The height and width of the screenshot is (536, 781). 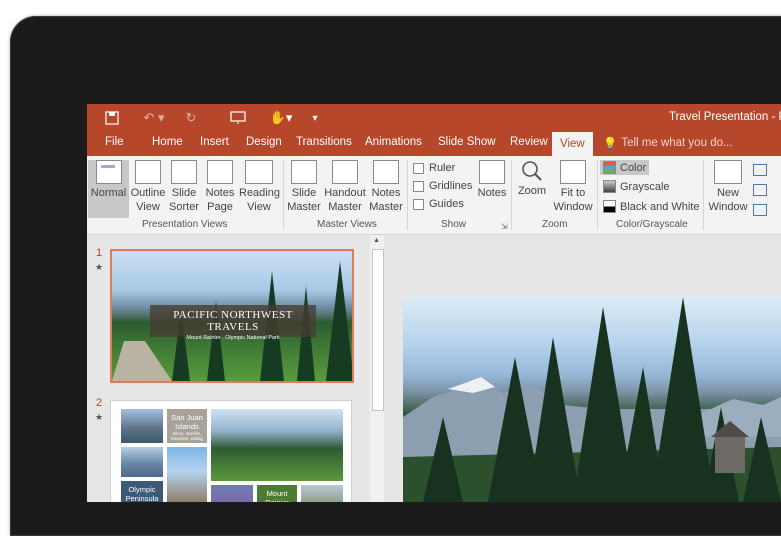 I want to click on normal-view-icon, so click(x=108, y=172).